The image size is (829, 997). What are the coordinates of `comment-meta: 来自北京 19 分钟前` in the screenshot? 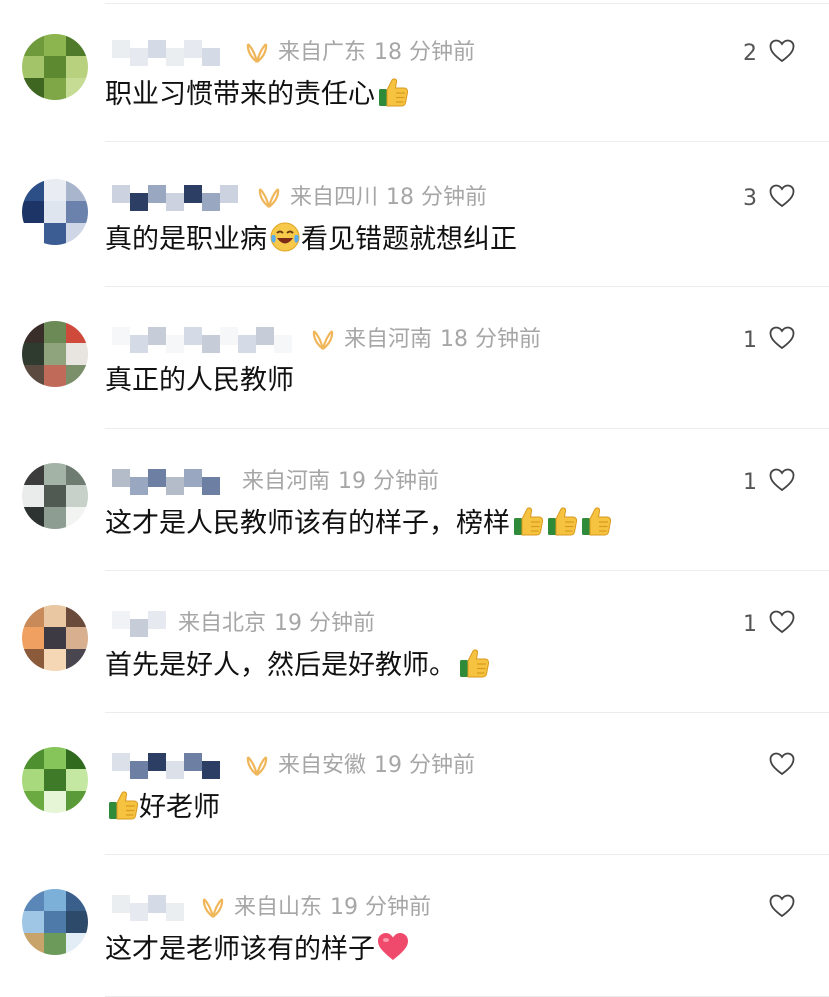 It's located at (280, 624).